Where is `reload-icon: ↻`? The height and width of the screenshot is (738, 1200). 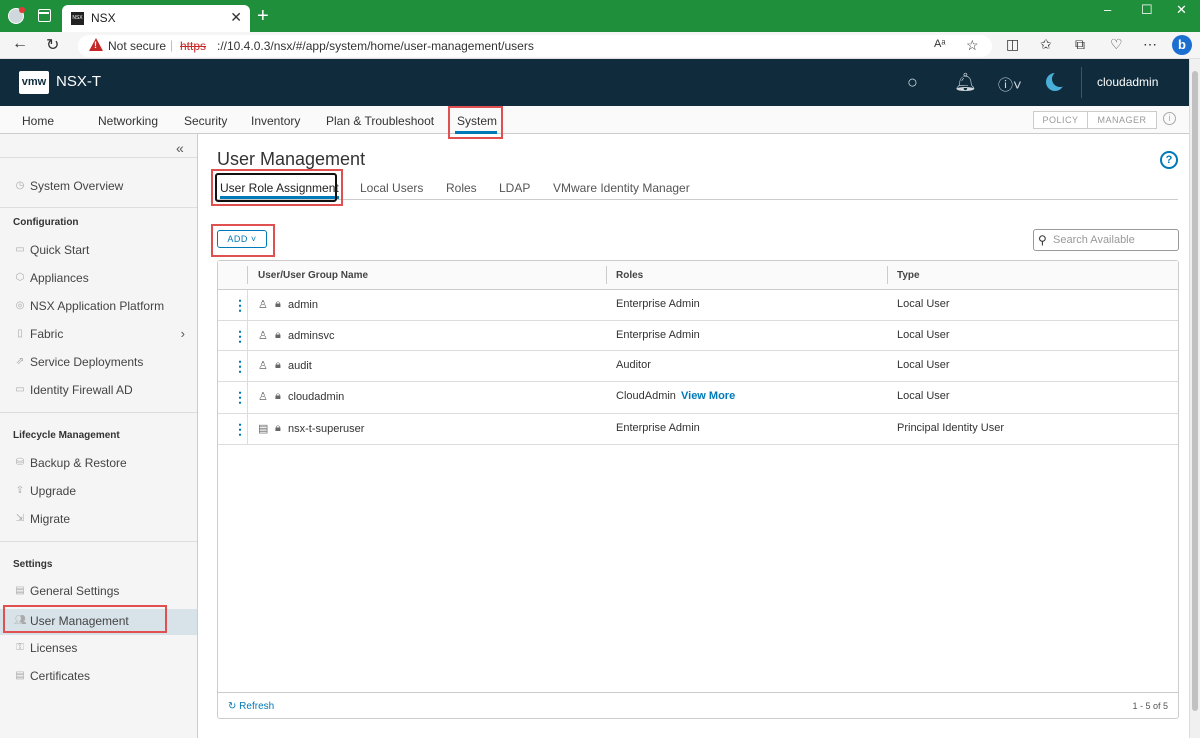 reload-icon: ↻ is located at coordinates (52, 45).